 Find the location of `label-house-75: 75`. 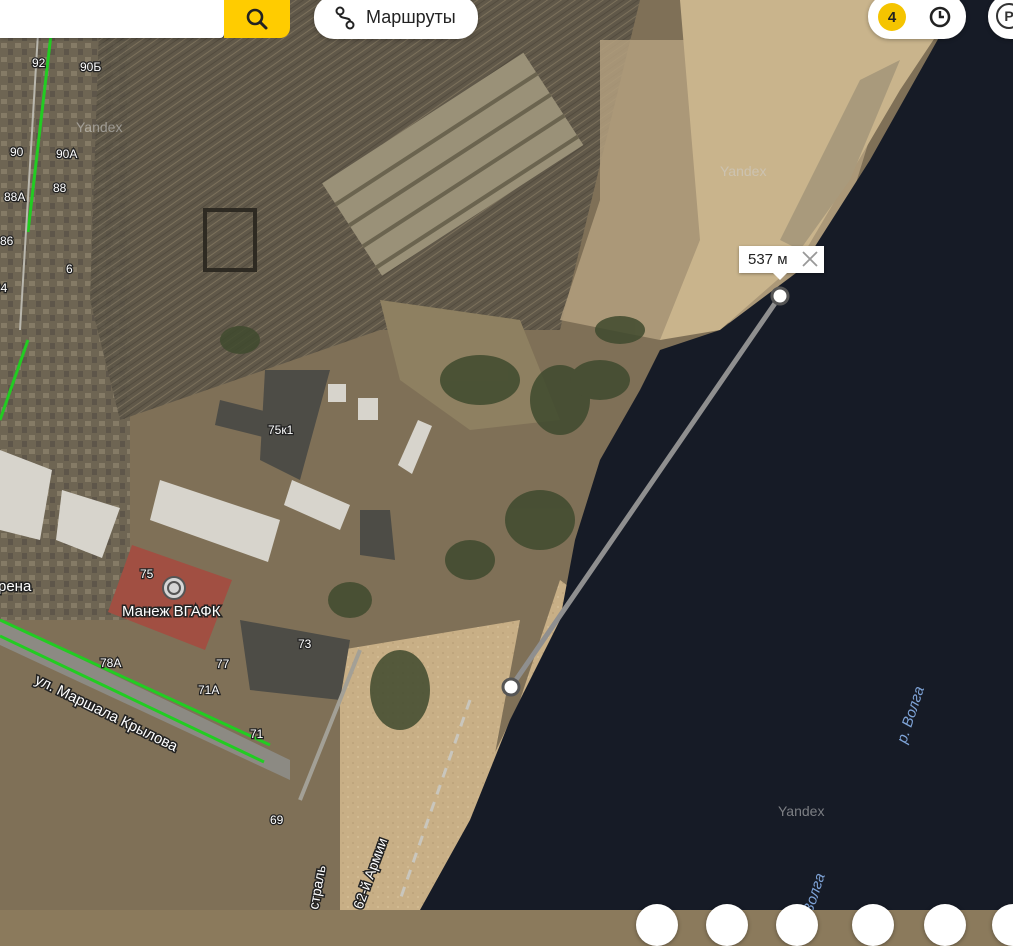

label-house-75: 75 is located at coordinates (147, 574).